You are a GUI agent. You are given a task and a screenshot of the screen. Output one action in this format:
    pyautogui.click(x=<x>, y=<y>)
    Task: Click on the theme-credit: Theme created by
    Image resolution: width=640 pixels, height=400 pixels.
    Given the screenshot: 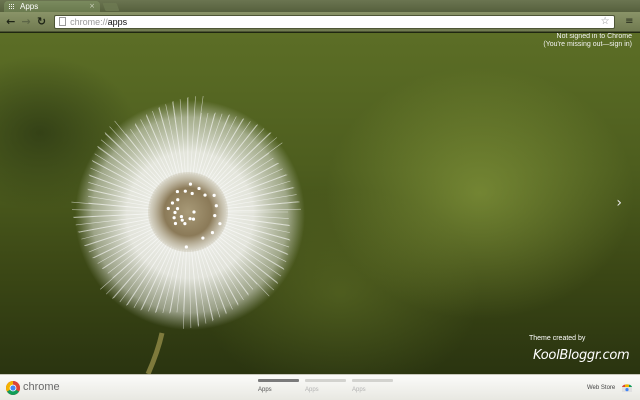 What is the action you would take?
    pyautogui.click(x=557, y=338)
    